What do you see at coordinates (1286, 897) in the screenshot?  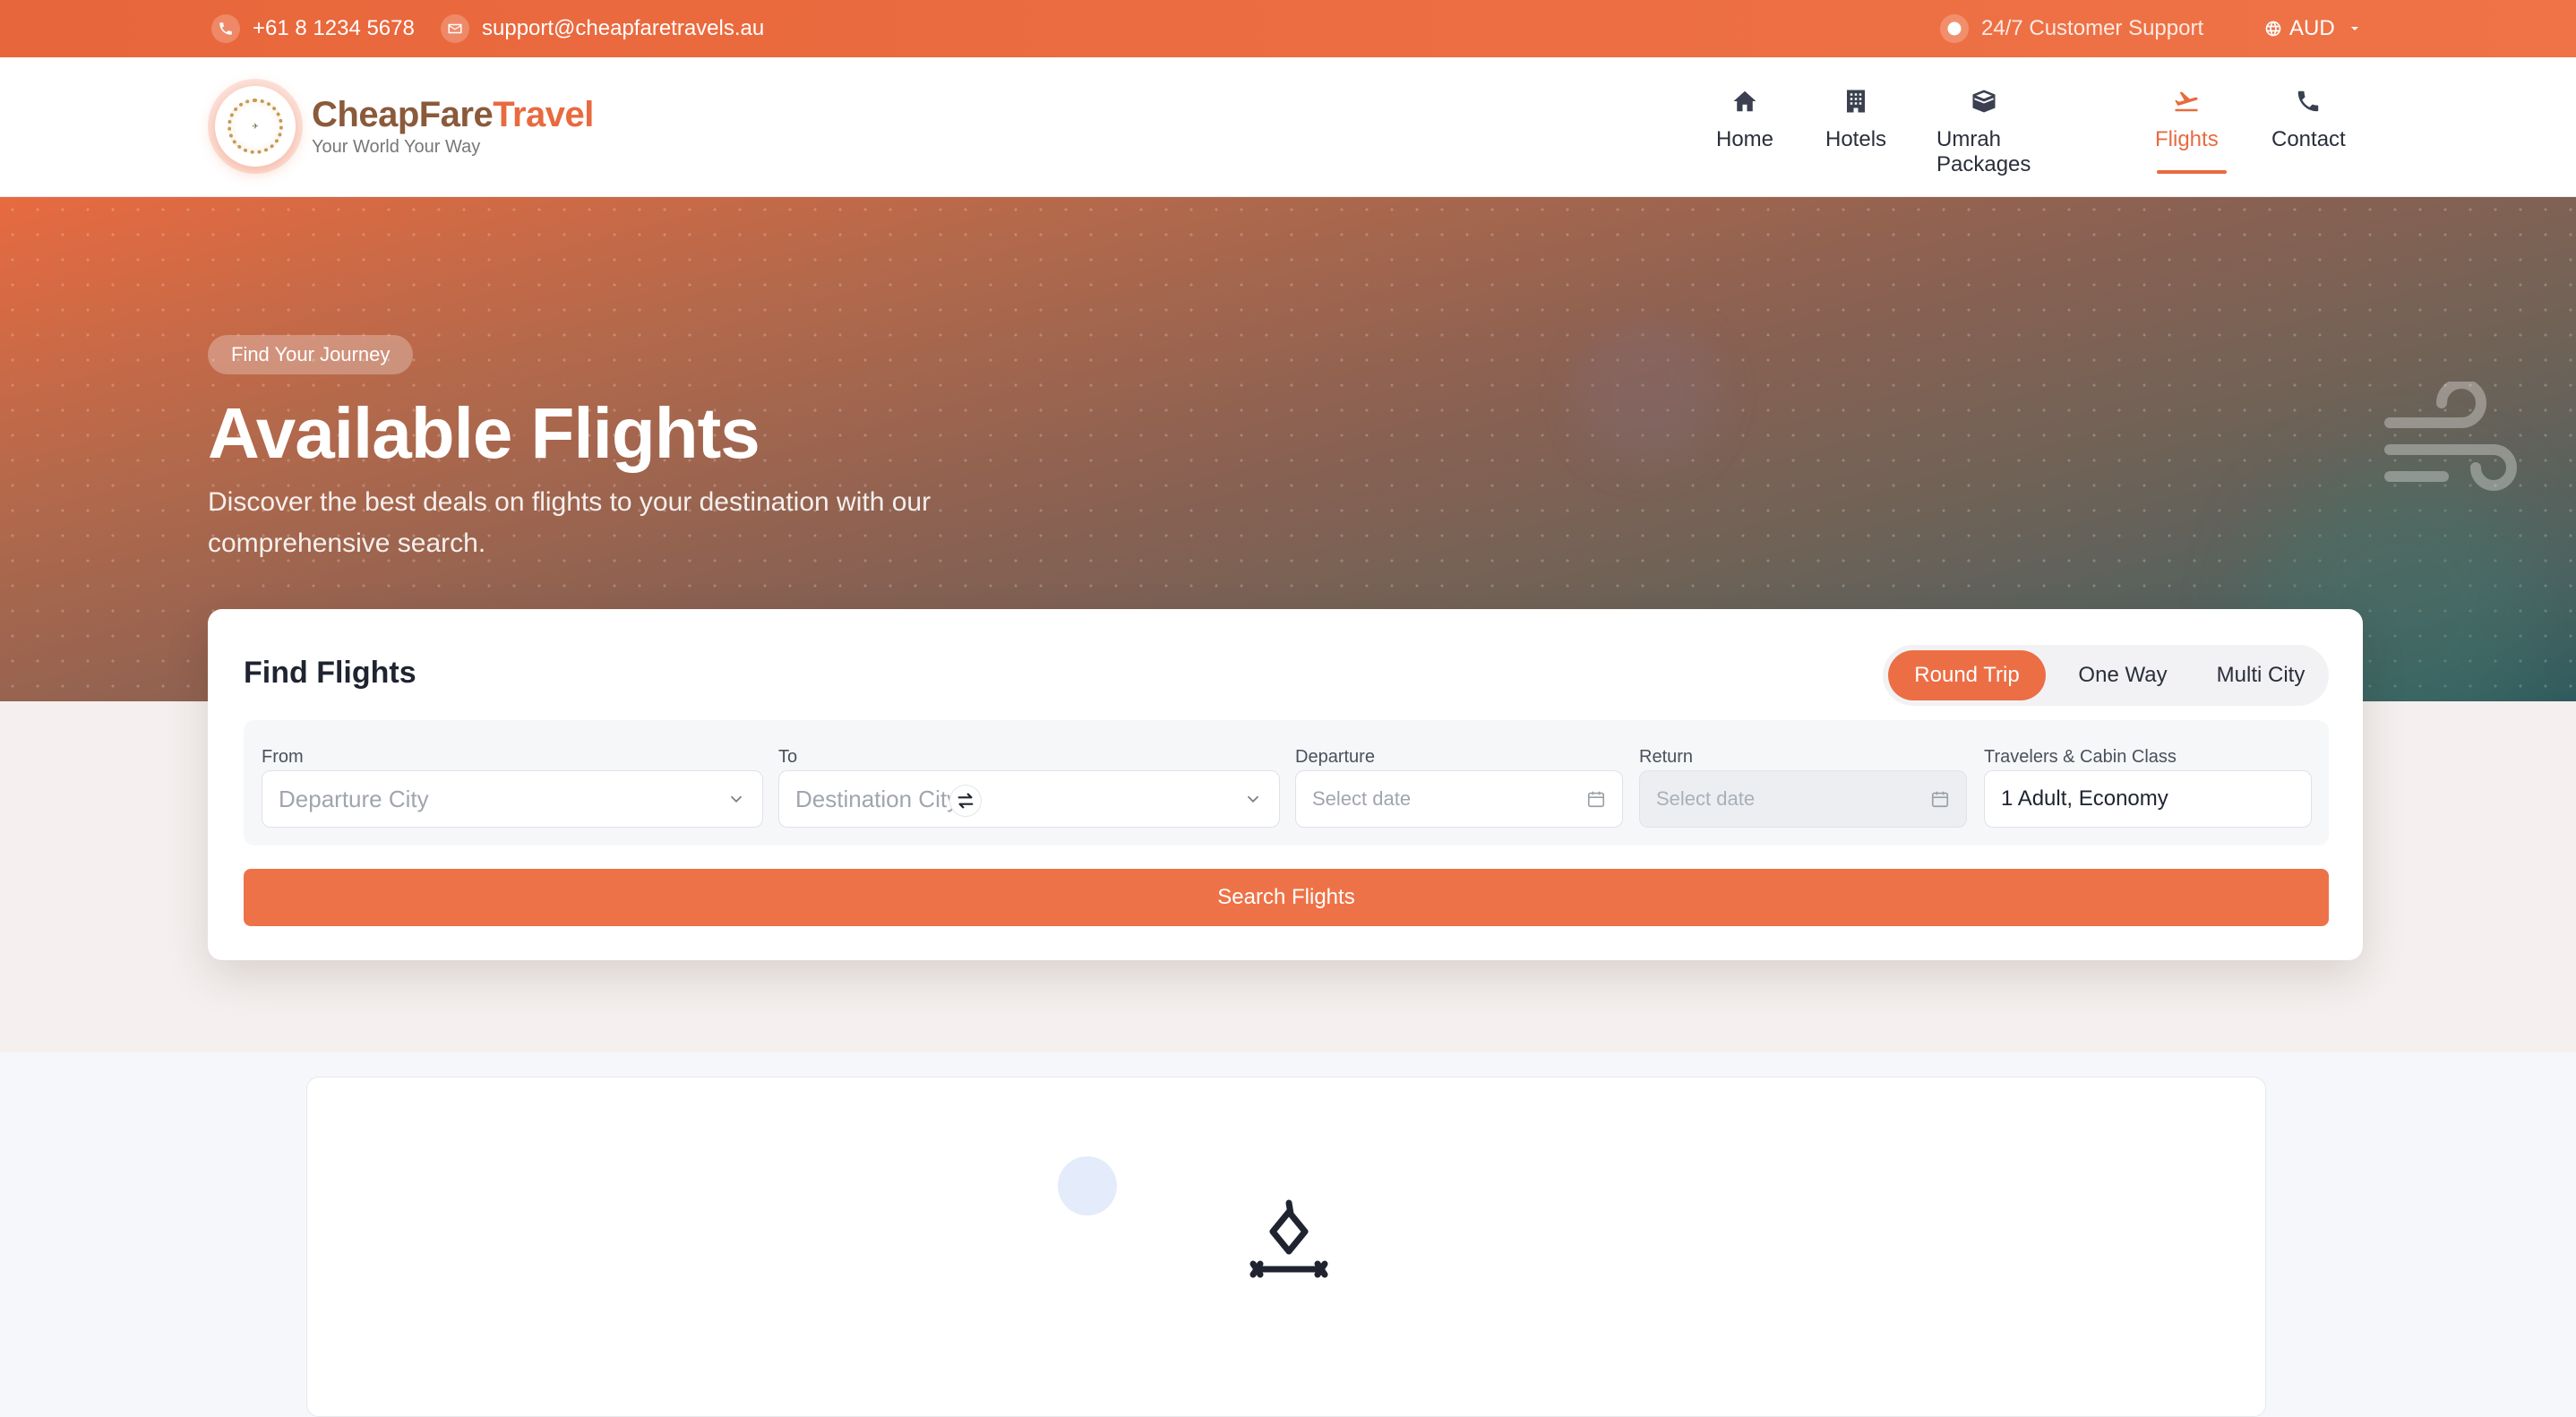 I see `search-flights-button: Search Flights` at bounding box center [1286, 897].